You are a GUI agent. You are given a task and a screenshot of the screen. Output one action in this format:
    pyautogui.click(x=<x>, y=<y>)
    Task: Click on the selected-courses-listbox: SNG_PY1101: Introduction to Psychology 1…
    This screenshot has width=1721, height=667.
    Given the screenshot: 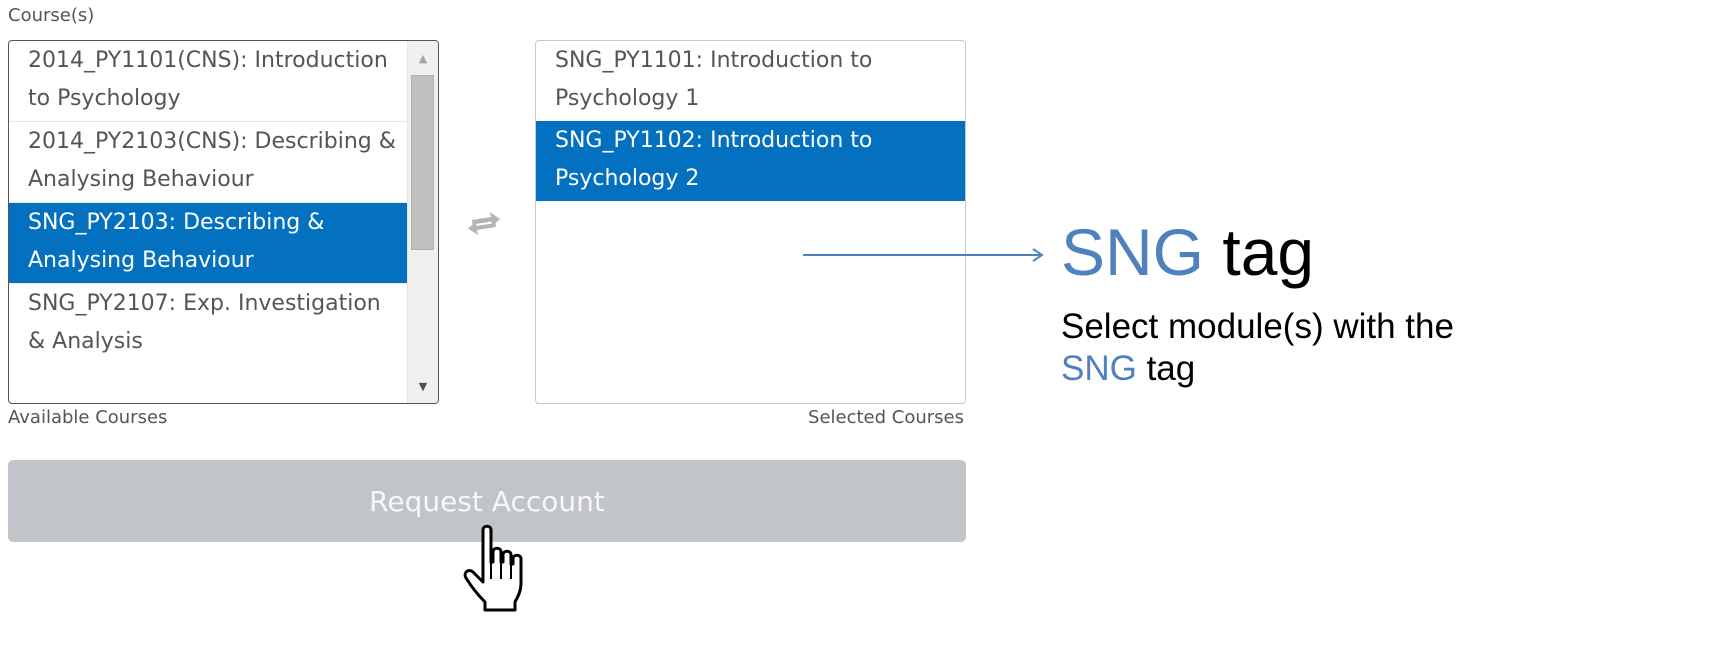 What is the action you would take?
    pyautogui.click(x=750, y=222)
    